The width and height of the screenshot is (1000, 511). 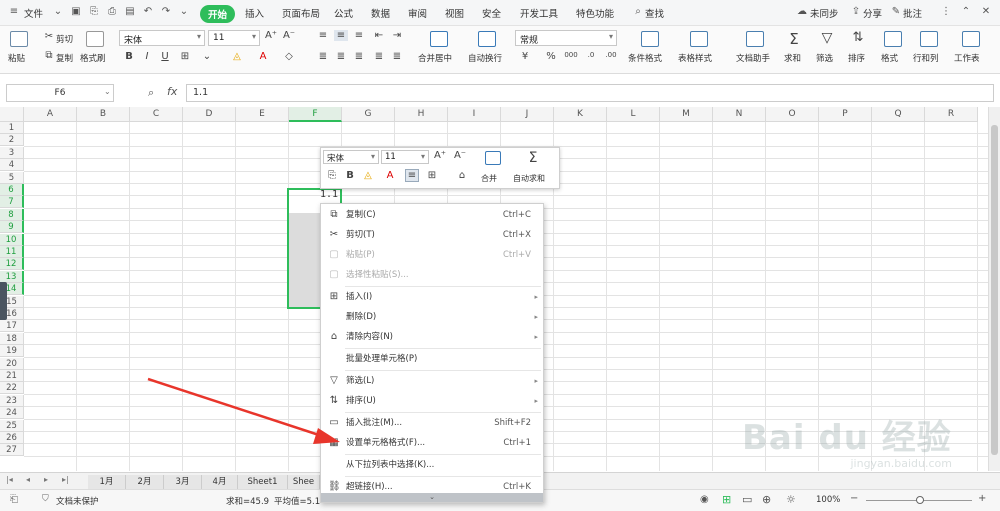 I want to click on watermark-brand: Bai du 经验, so click(x=847, y=438).